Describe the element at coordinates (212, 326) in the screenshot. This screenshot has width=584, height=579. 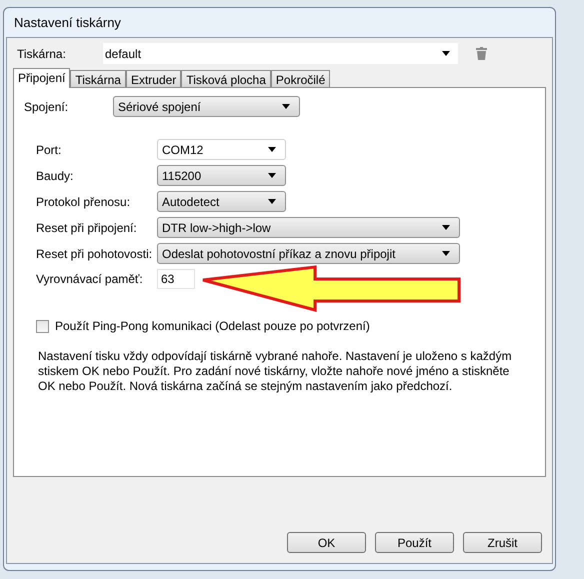
I see `checkbox-label: Použít Ping-Pong komunikaci (Odelast pouze po potvrzení)` at that location.